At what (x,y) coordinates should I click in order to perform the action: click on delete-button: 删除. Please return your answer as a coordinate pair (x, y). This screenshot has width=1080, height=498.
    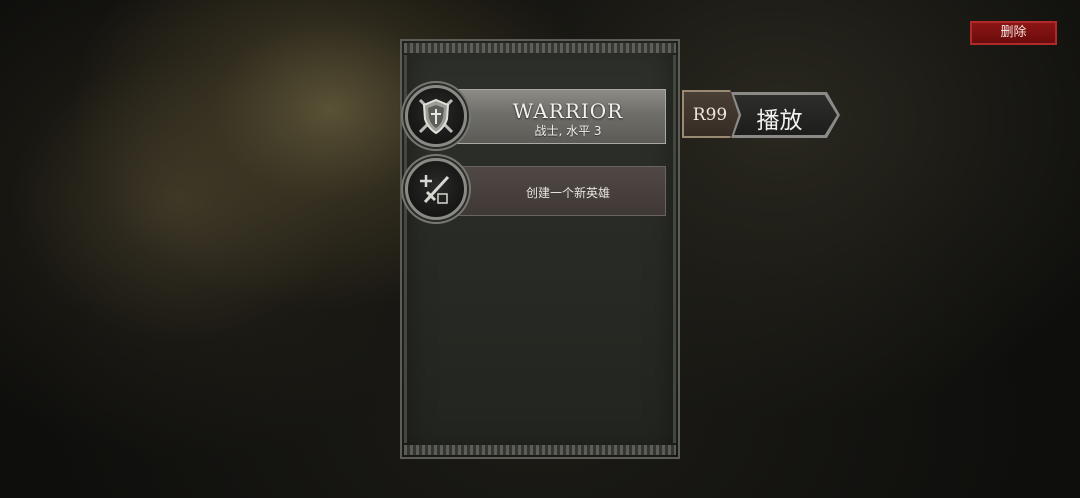
    Looking at the image, I should click on (1013, 33).